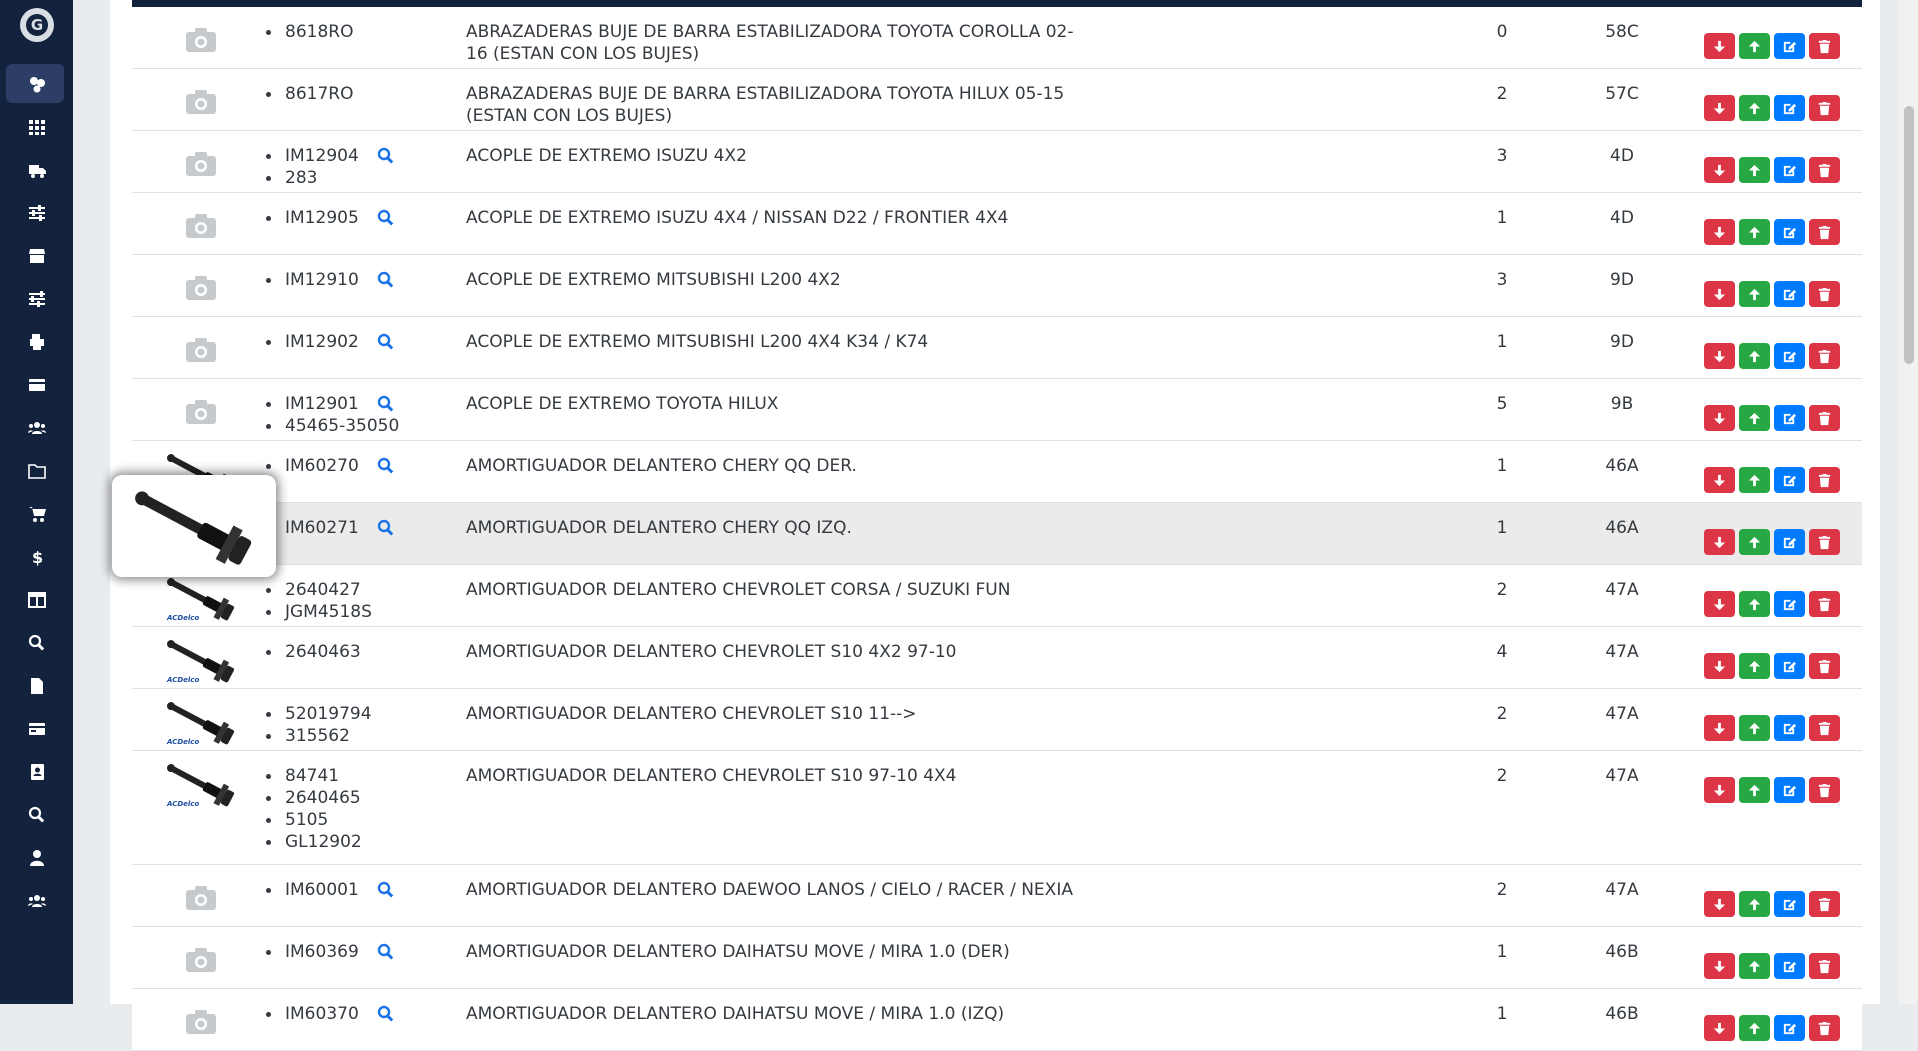  What do you see at coordinates (36, 728) in the screenshot?
I see `sidebar-item-card-alt` at bounding box center [36, 728].